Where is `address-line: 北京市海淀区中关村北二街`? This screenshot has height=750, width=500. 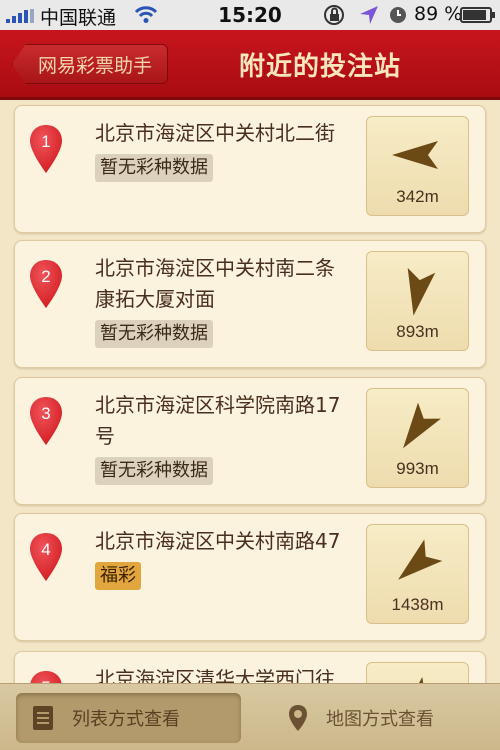 address-line: 北京市海淀区中关村北二街 is located at coordinates (215, 133).